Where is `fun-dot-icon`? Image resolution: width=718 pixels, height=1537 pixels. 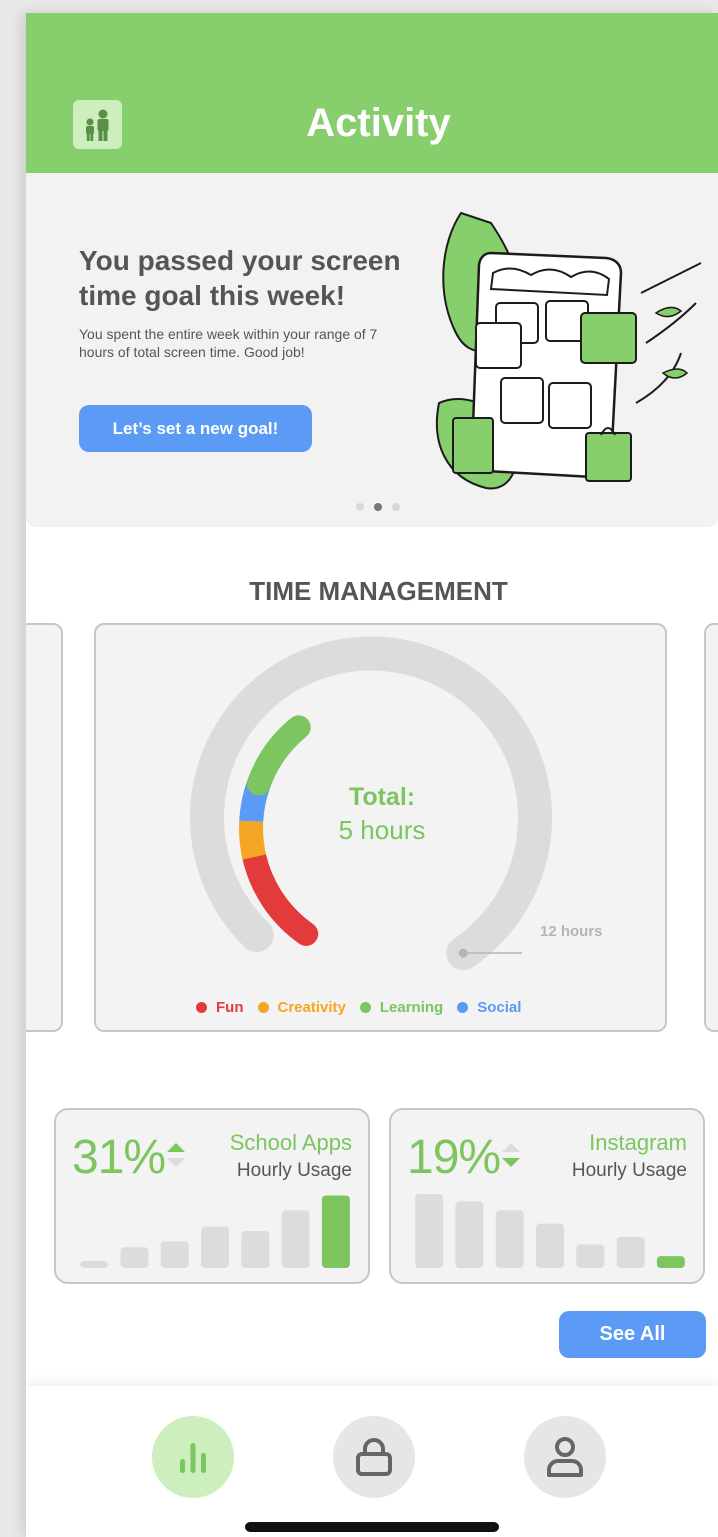
fun-dot-icon is located at coordinates (201, 1007).